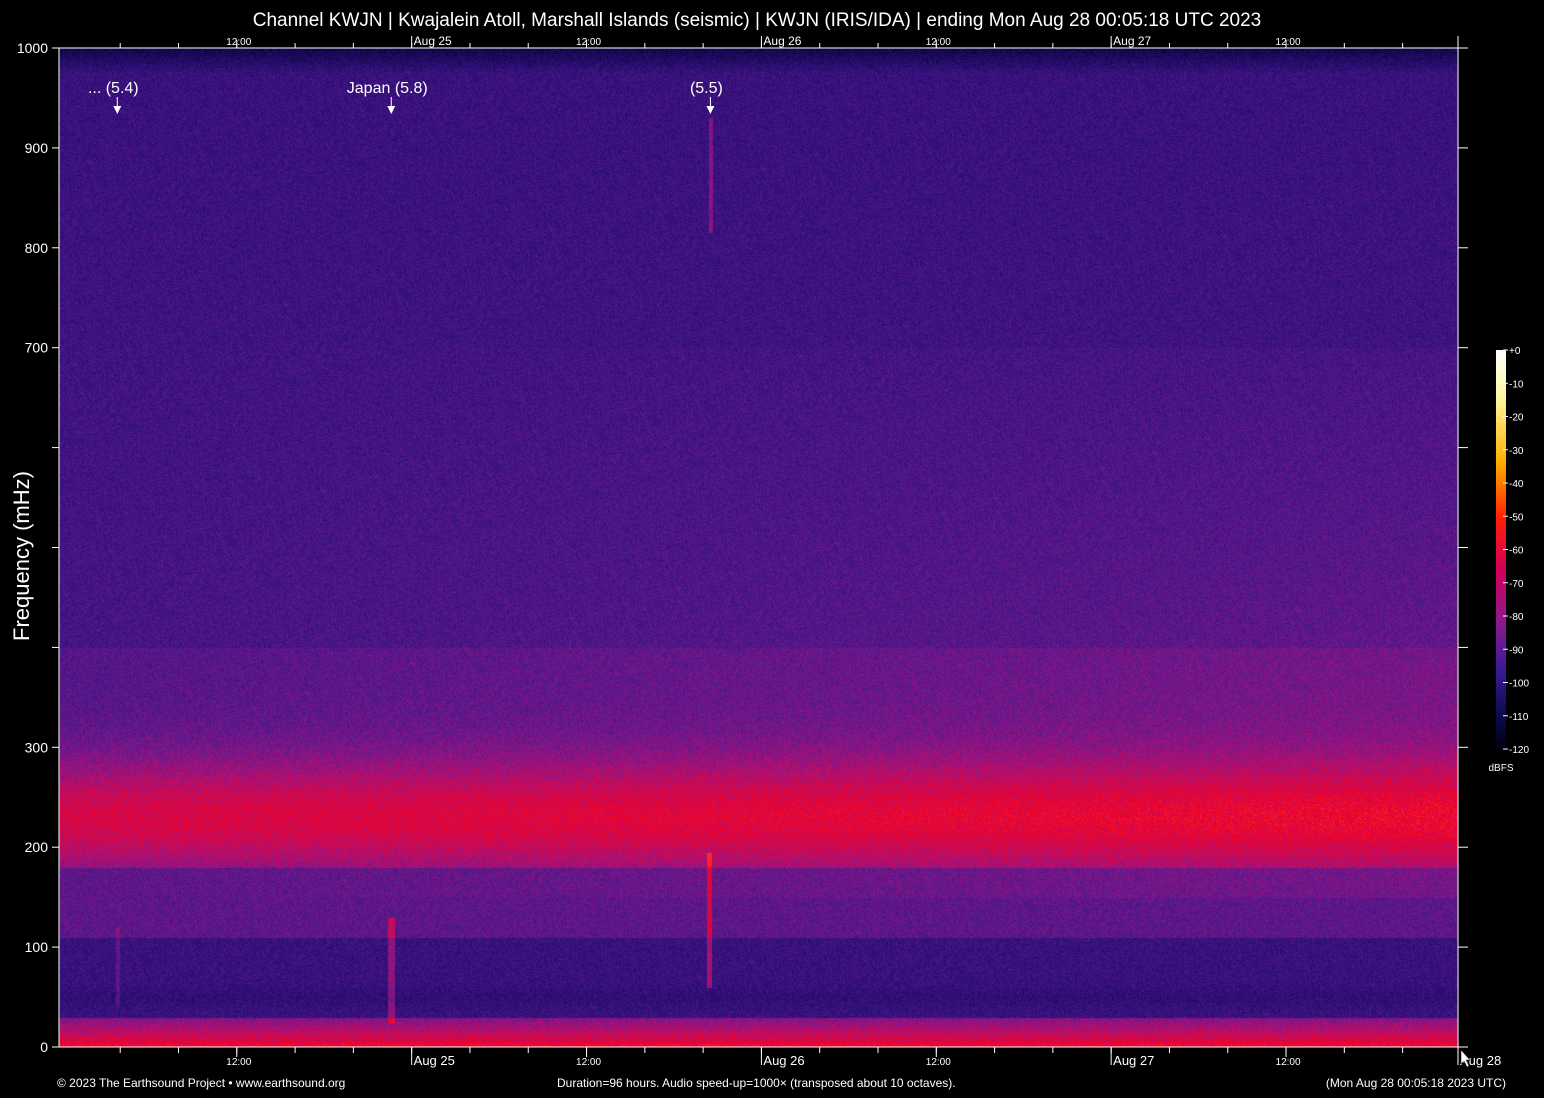 This screenshot has width=1544, height=1098. Describe the element at coordinates (1519, 717) in the screenshot. I see `colorbar-tick-label: -110` at that location.